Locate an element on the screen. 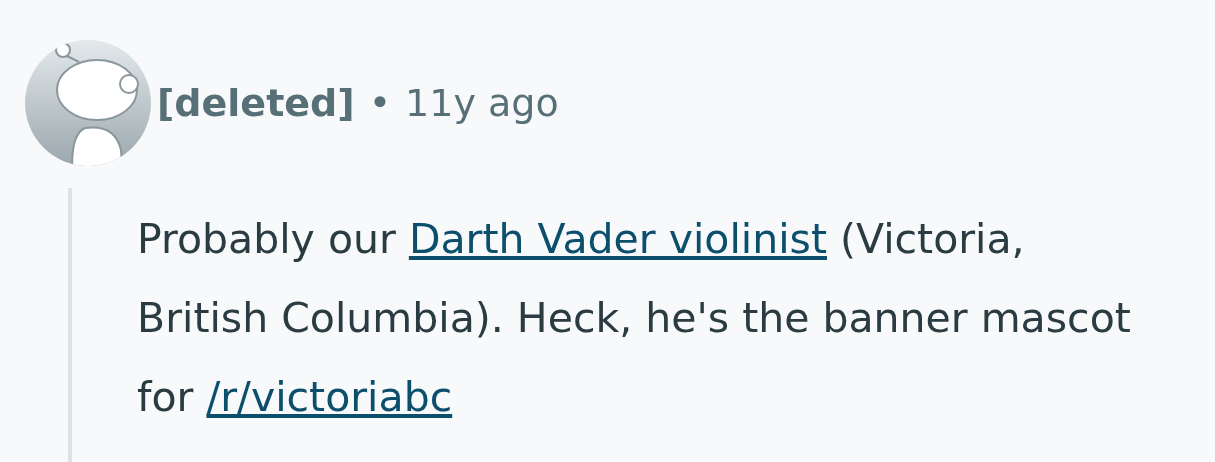  avatar-icon is located at coordinates (88, 103).